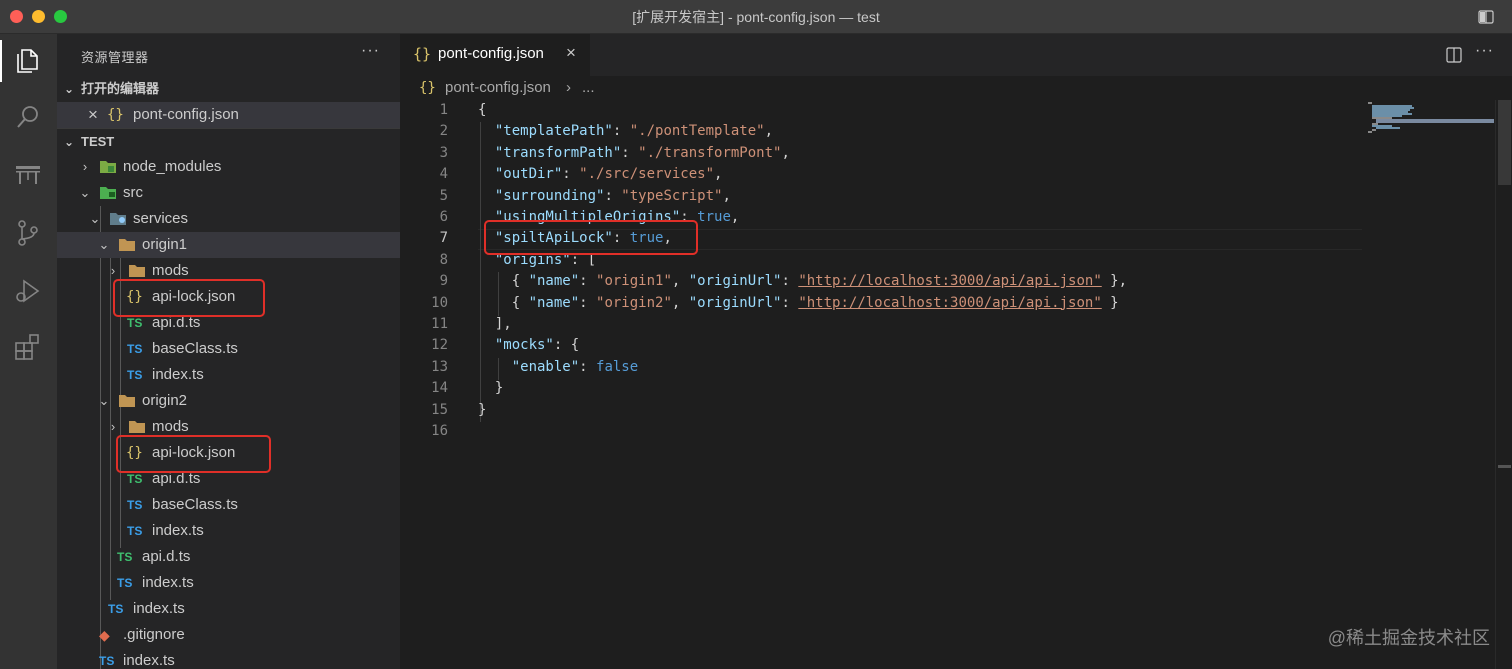 This screenshot has height=669, width=1512. Describe the element at coordinates (228, 193) in the screenshot. I see `tree-item-src: ⌄ src` at that location.